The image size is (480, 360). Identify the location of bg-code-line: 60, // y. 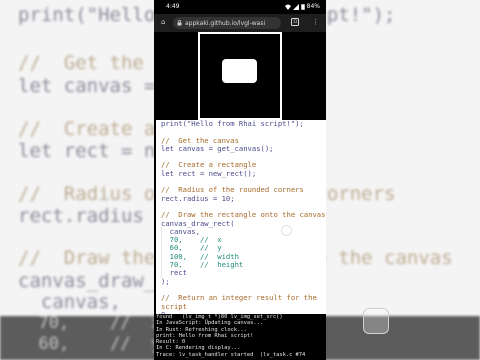
(90, 344).